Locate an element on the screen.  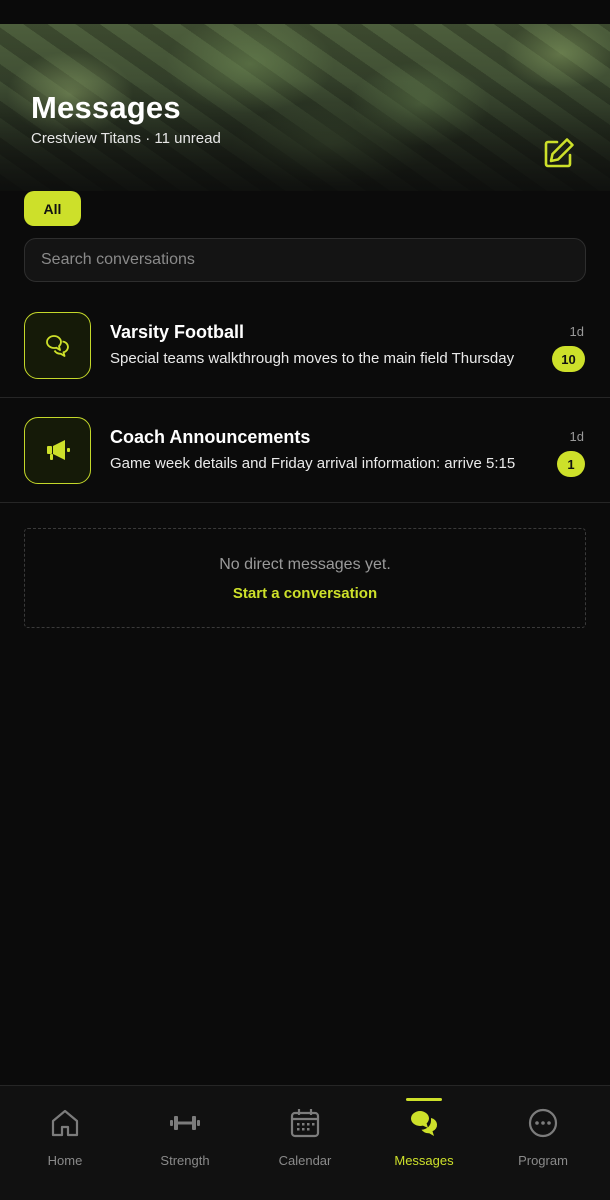
dumbbell-icon is located at coordinates (185, 1123).